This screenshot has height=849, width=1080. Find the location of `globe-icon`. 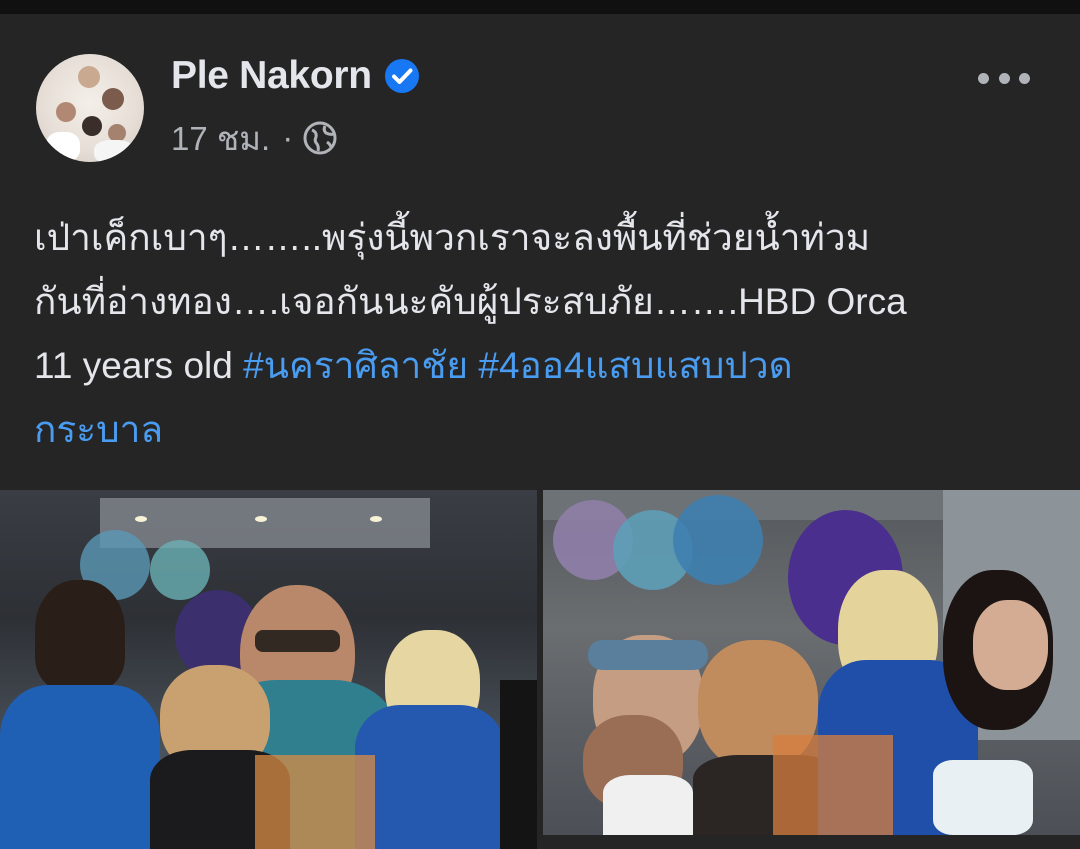

globe-icon is located at coordinates (320, 138).